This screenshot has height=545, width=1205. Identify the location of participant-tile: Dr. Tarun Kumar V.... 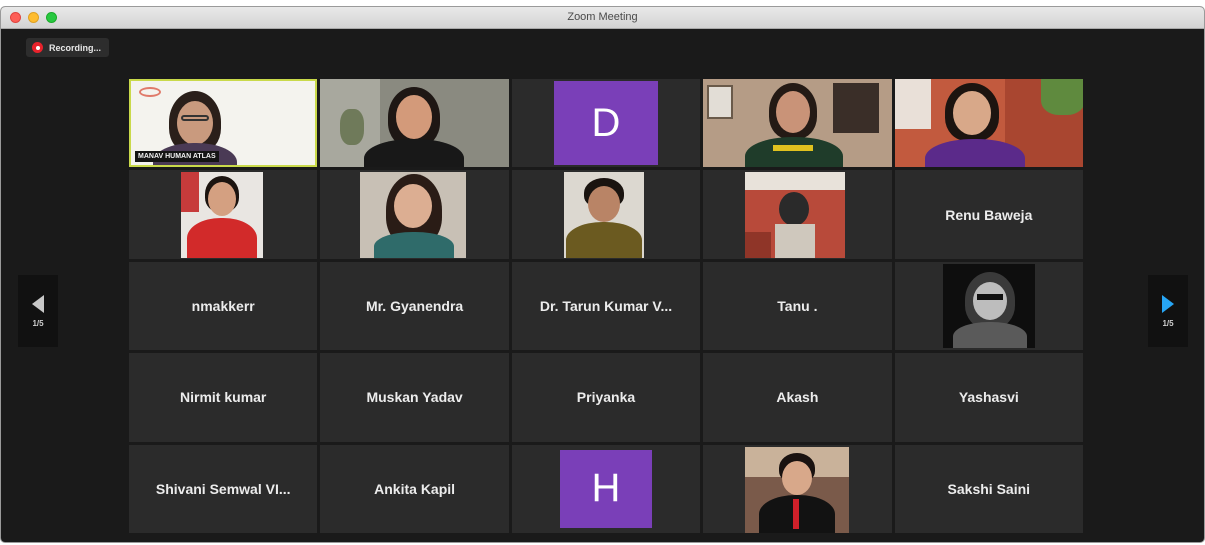
(606, 306).